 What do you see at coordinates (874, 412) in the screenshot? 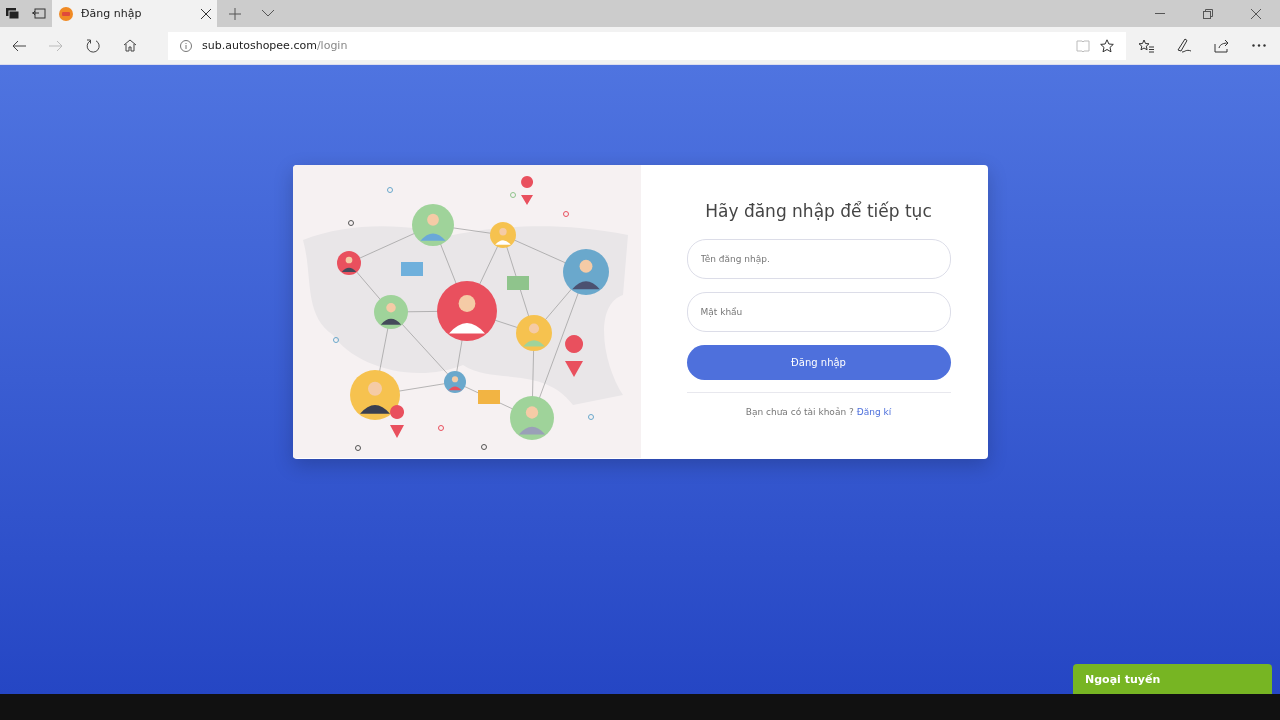
I see `signup-link: Đăng kí` at bounding box center [874, 412].